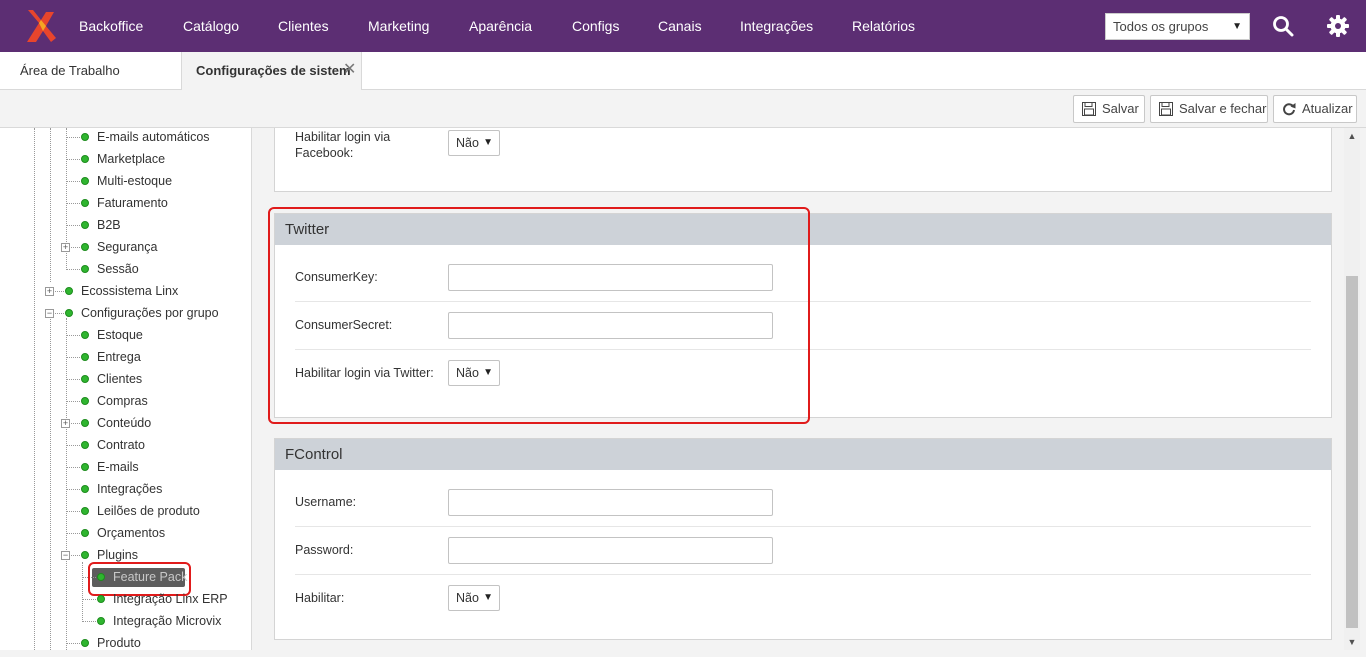 This screenshot has width=1366, height=657. I want to click on tab-area-de-trabalho: Área de Trabalho, so click(90, 71).